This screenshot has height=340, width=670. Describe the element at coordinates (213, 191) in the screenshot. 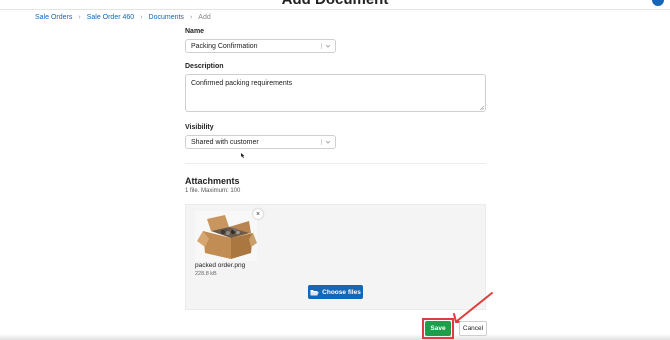

I see `attachments-limit: 1 file. Maximum: 100` at that location.